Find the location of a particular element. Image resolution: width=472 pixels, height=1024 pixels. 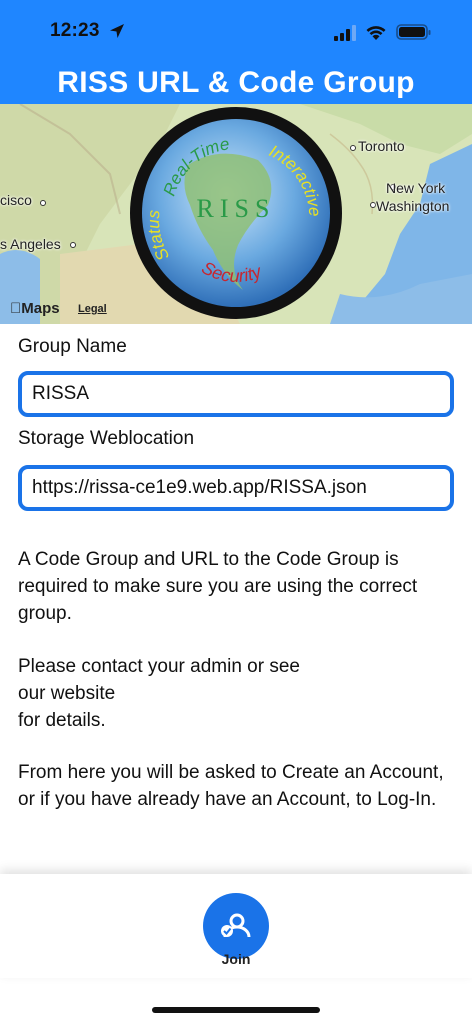

status-time: 12:23 is located at coordinates (75, 30).